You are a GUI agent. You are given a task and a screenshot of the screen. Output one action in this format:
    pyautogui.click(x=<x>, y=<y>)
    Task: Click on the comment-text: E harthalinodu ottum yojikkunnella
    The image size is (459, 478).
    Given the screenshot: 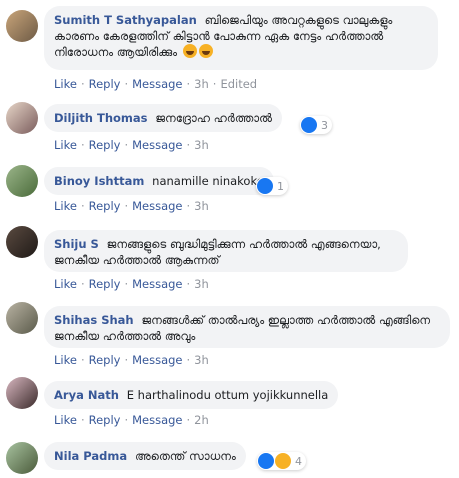 What is the action you would take?
    pyautogui.click(x=227, y=395)
    